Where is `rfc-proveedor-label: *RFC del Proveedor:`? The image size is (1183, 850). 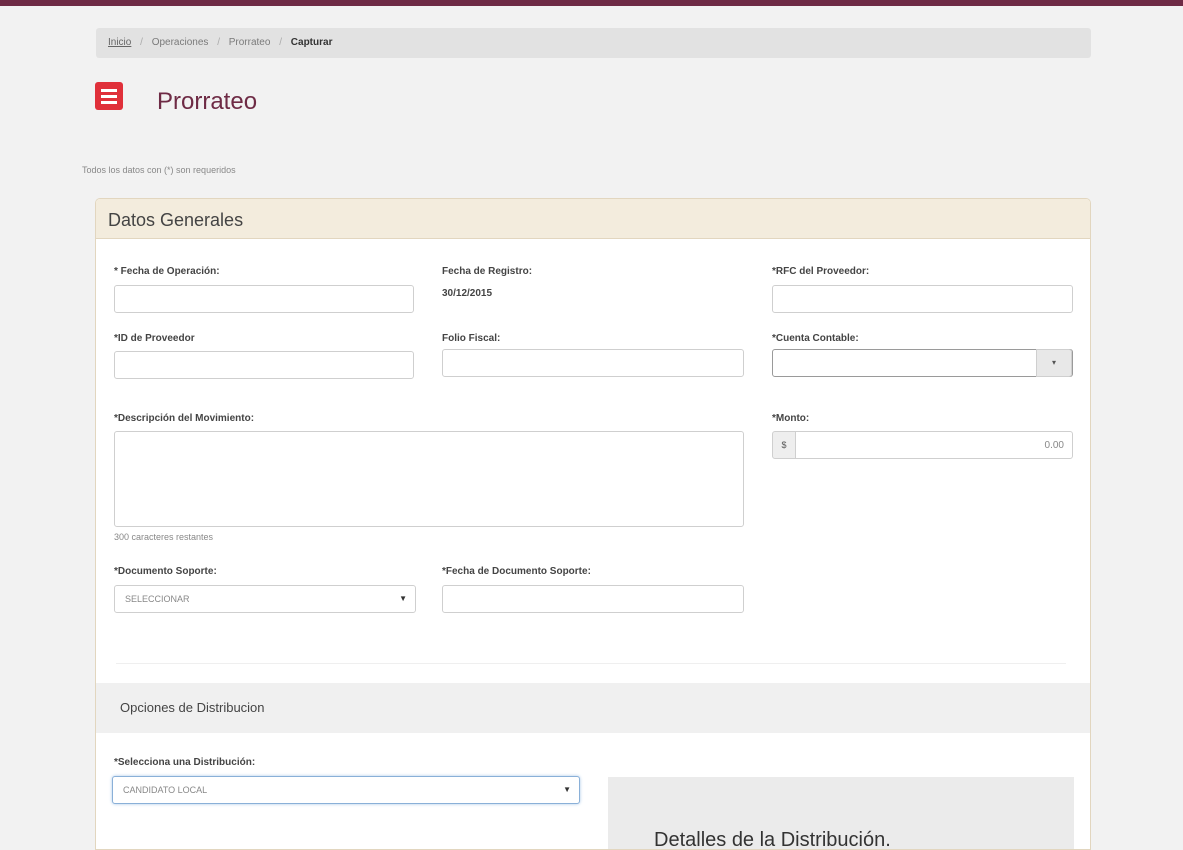 rfc-proveedor-label: *RFC del Proveedor: is located at coordinates (821, 271).